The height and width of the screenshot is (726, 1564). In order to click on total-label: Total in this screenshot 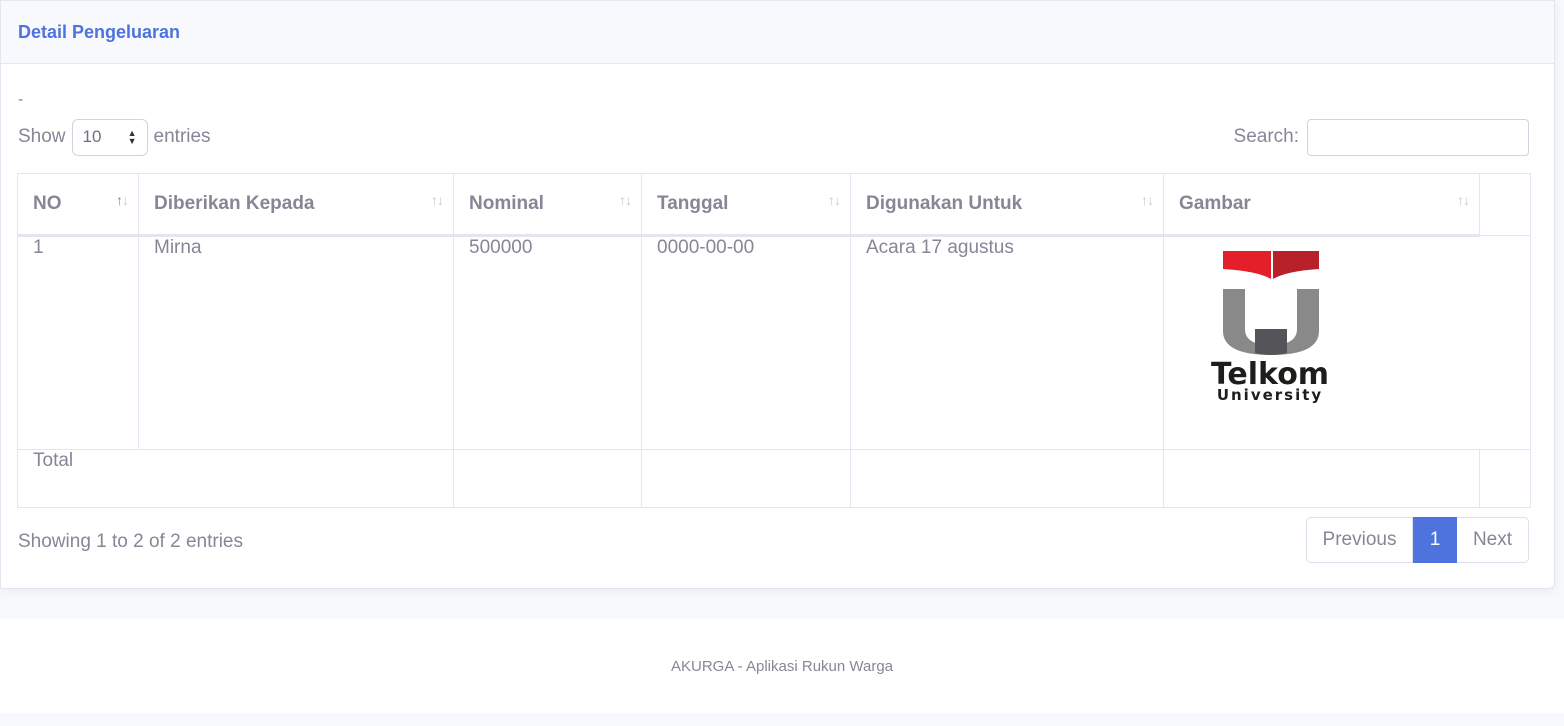, I will do `click(235, 478)`.